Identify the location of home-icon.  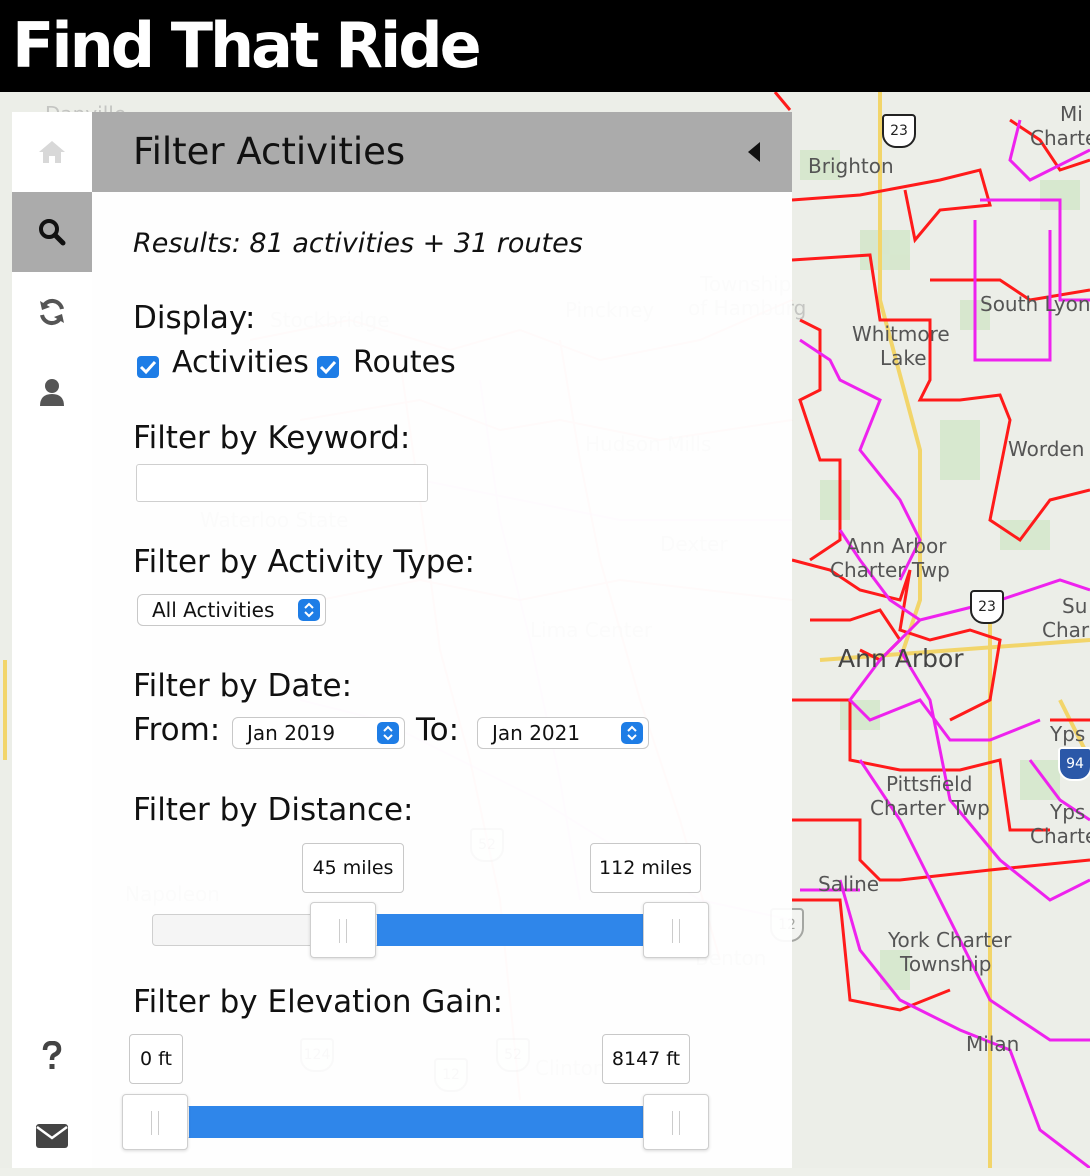
(52, 152).